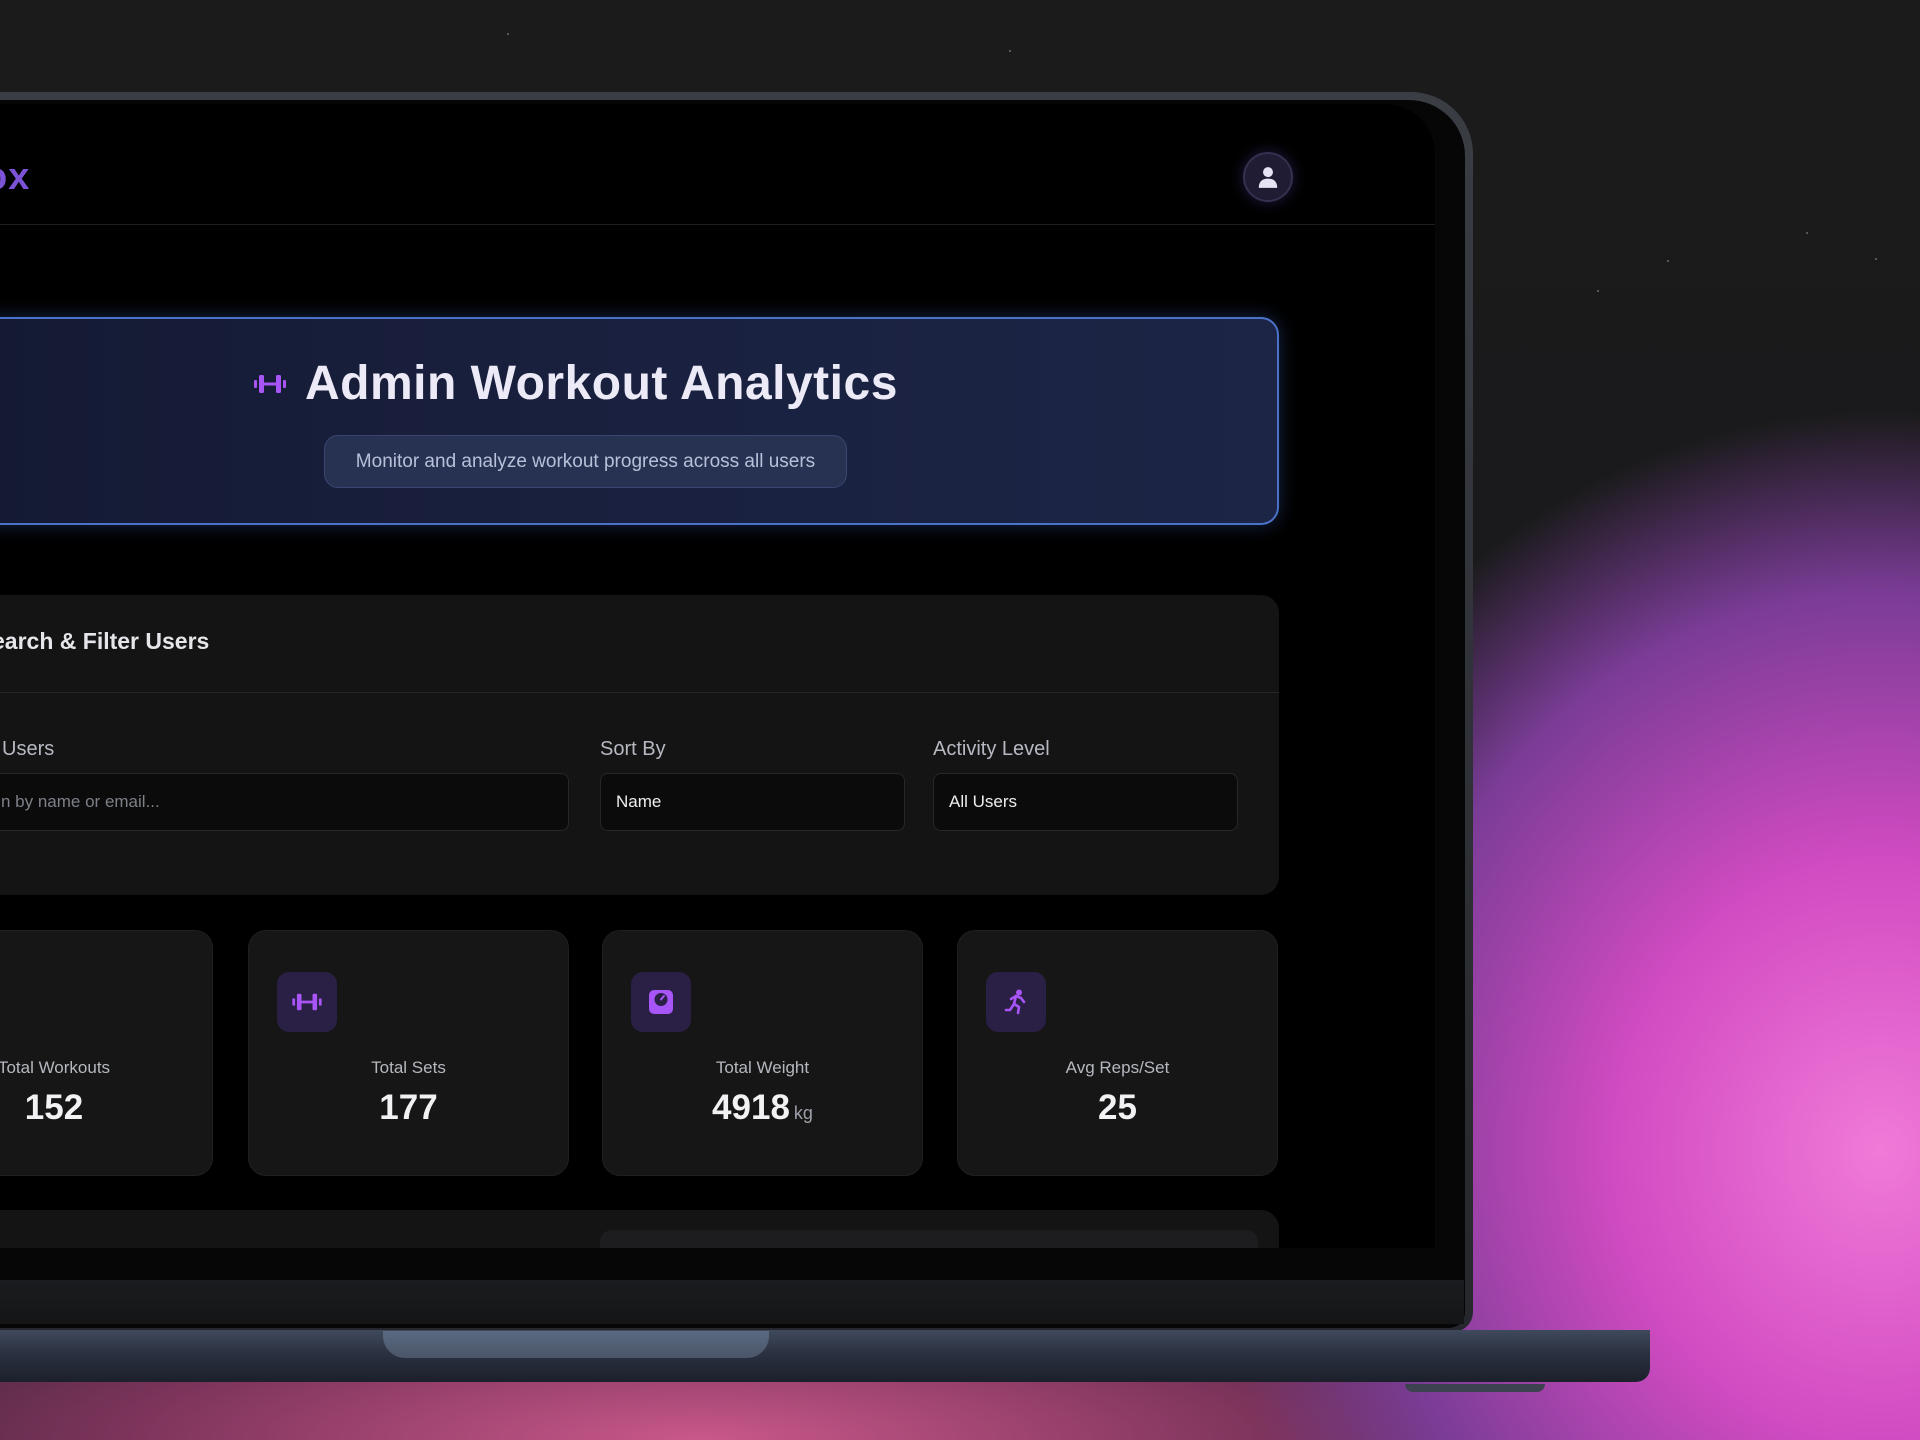  I want to click on stat-card-total-sets, so click(408, 1053).